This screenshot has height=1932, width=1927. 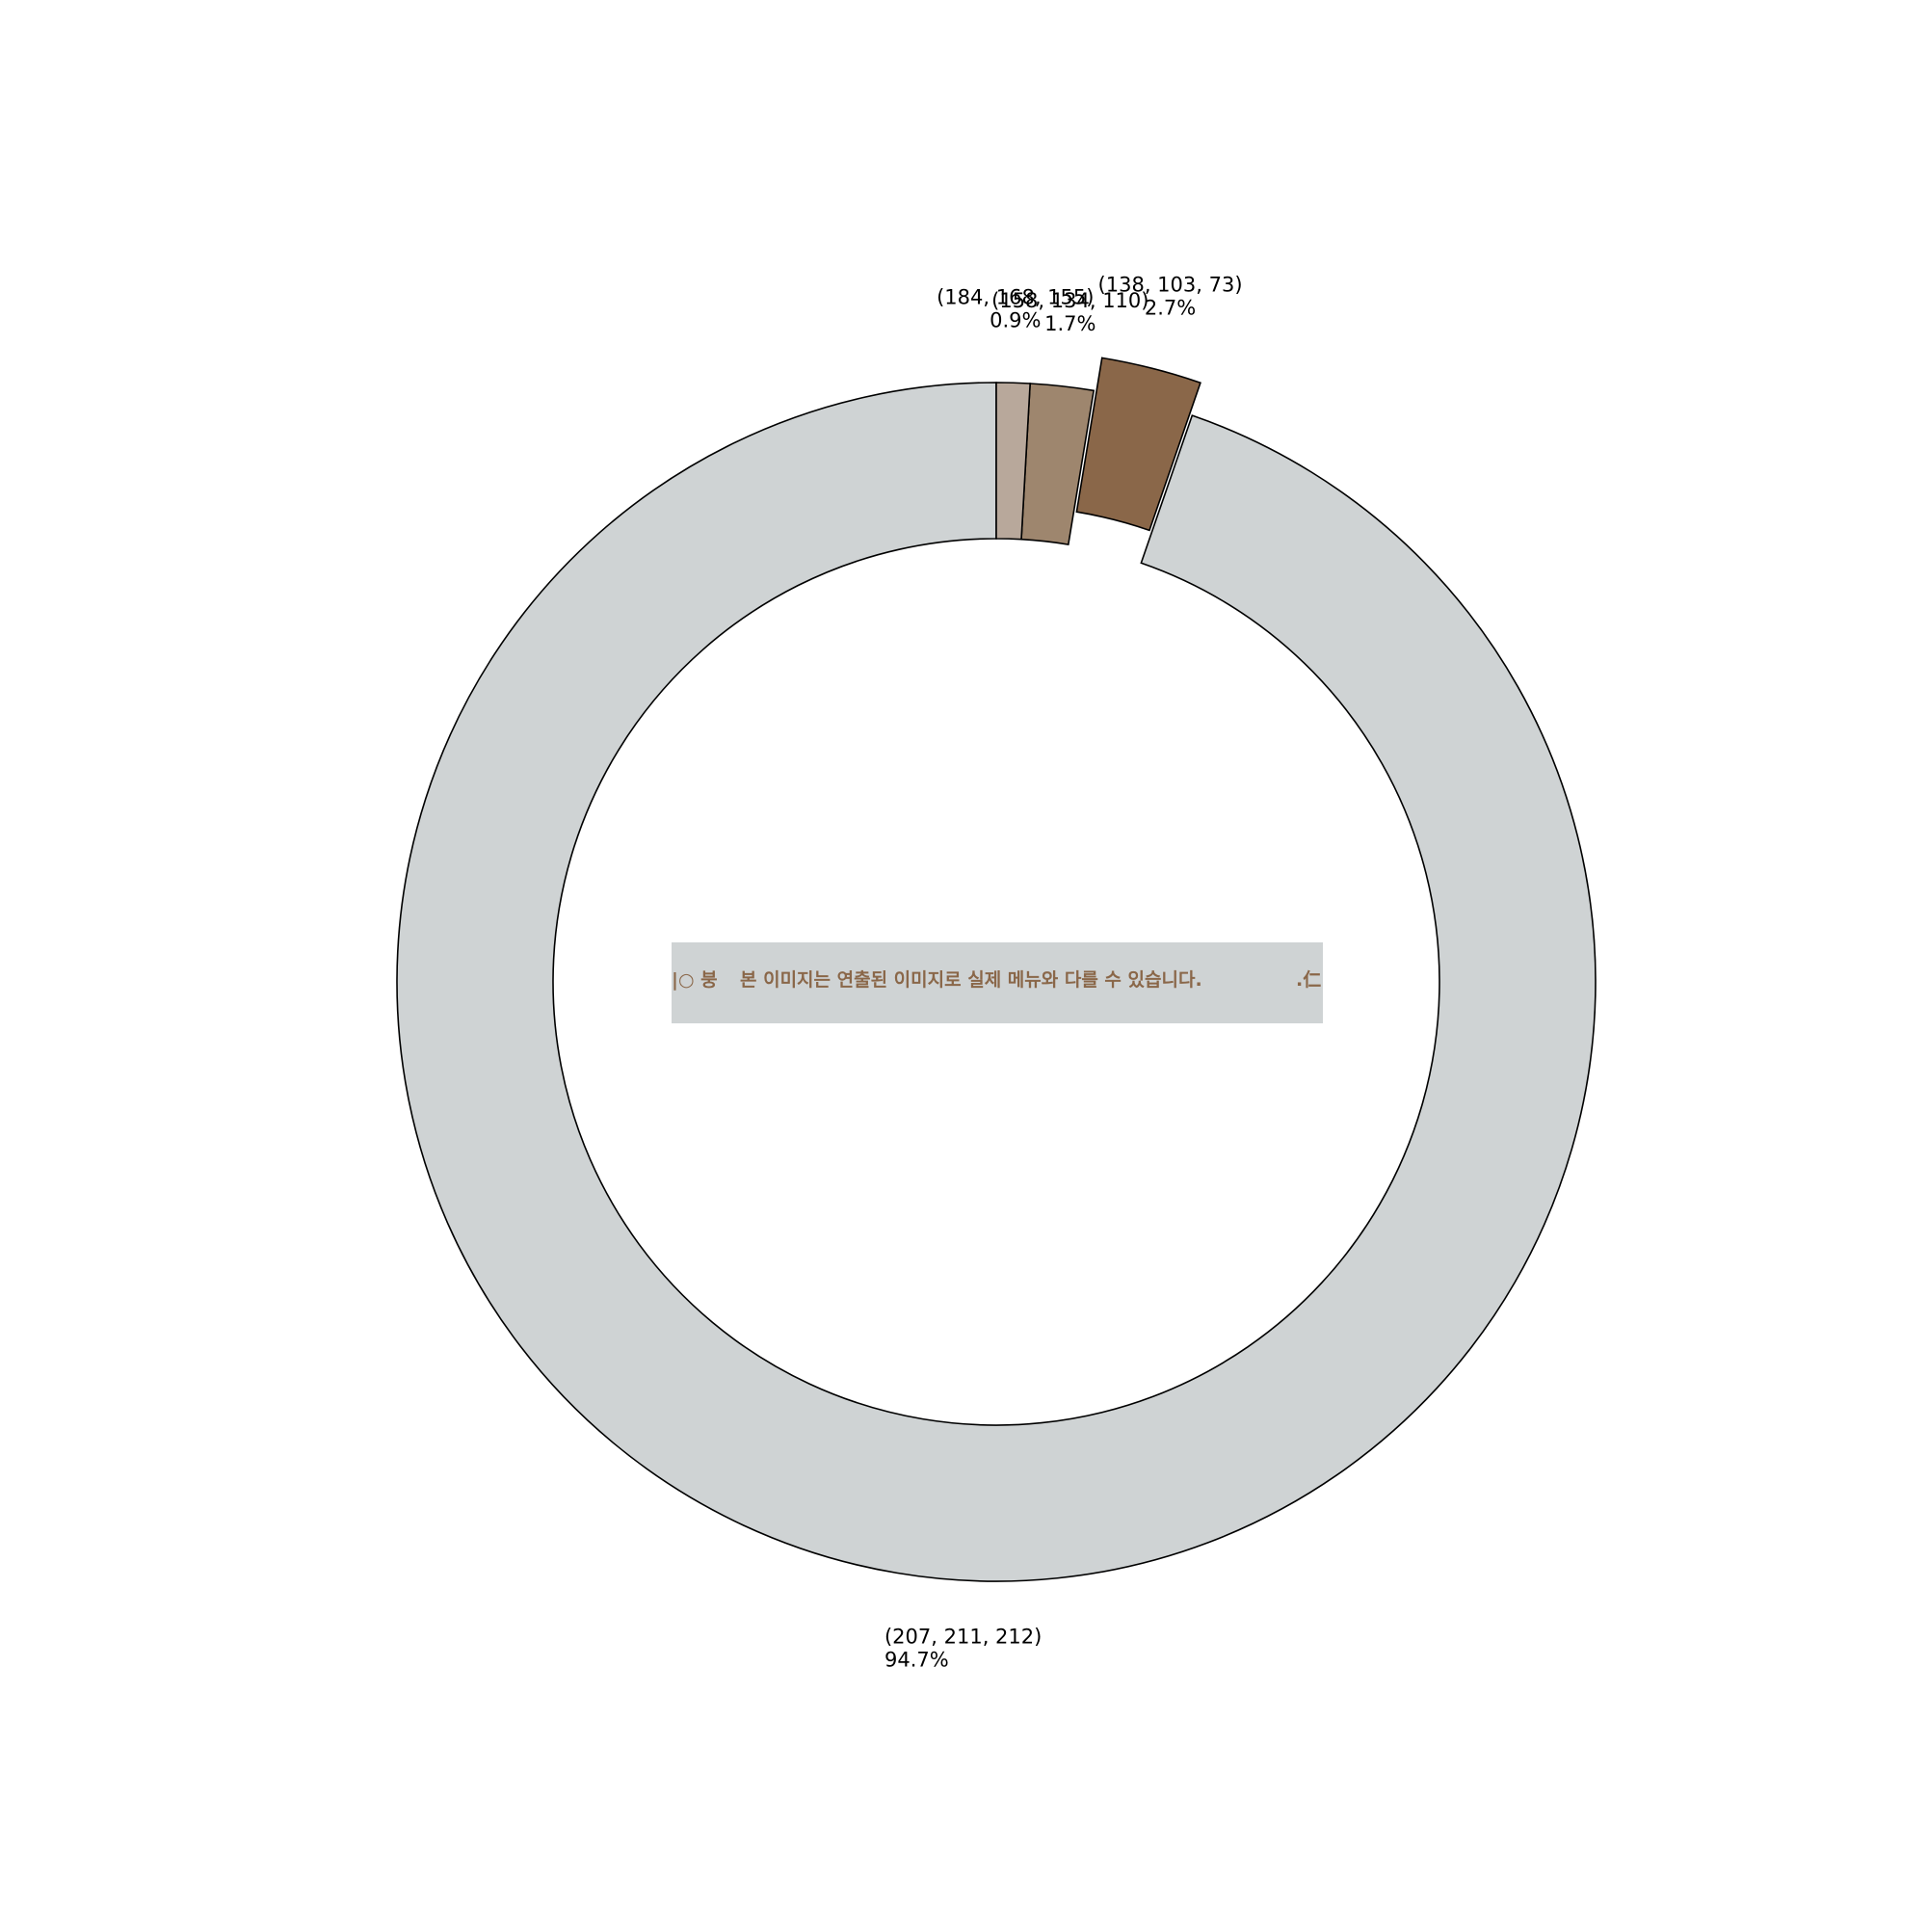 What do you see at coordinates (1057, 464) in the screenshot?
I see `donut-slice` at bounding box center [1057, 464].